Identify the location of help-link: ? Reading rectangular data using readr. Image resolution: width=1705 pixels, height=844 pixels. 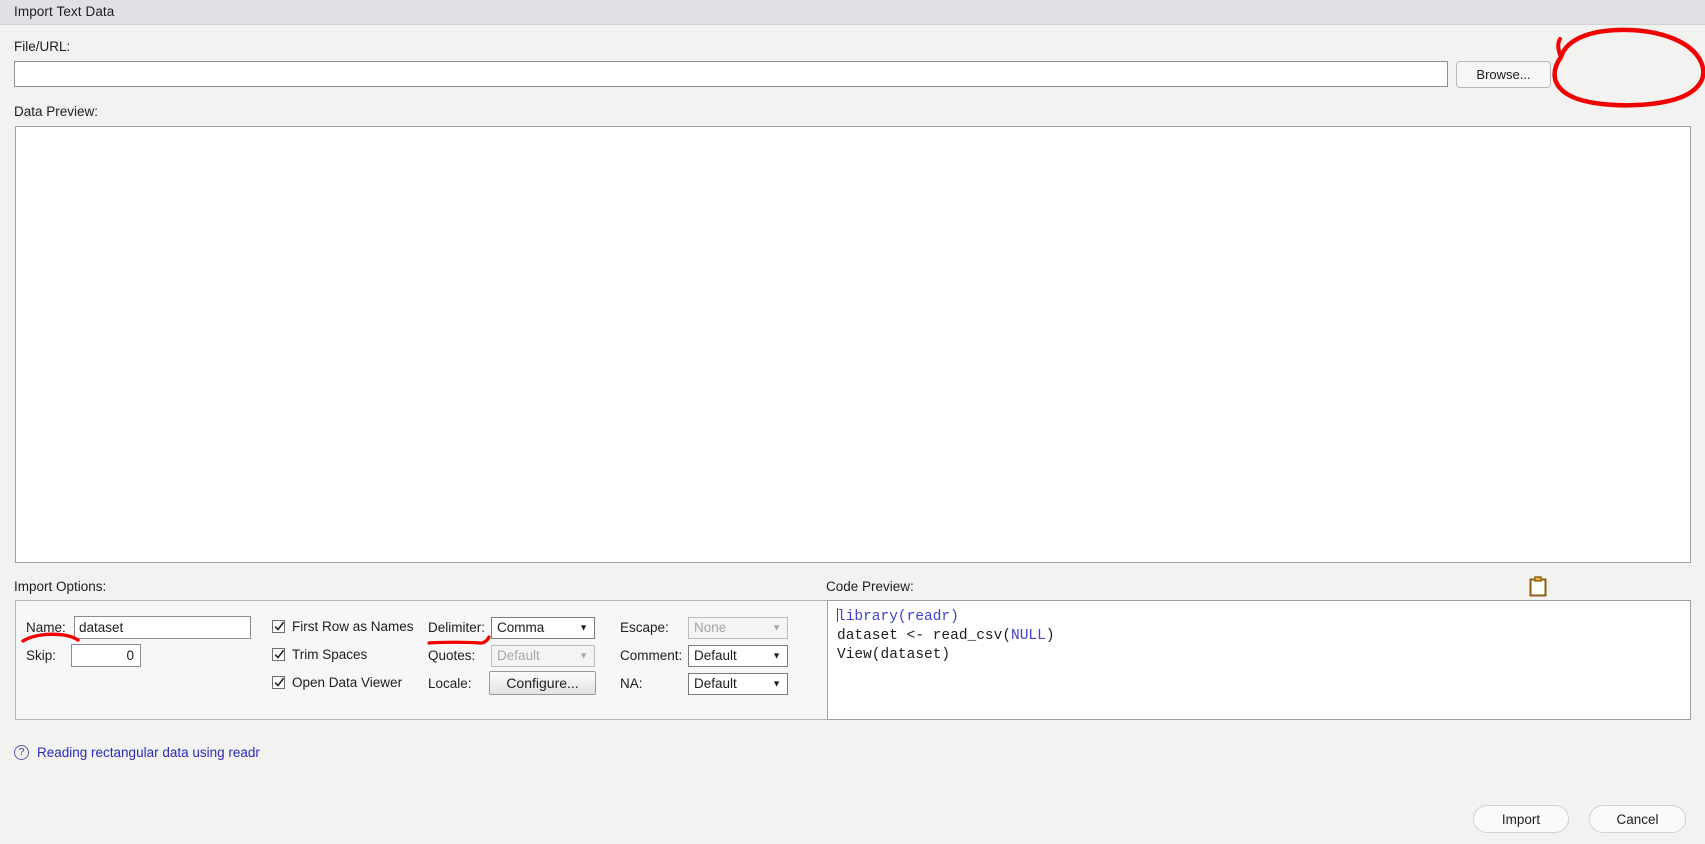
(137, 752).